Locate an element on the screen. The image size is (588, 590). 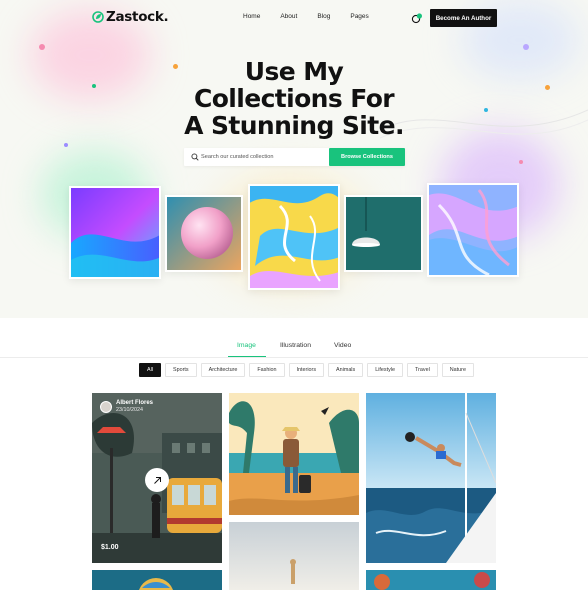
headline-line-1: Use My is located at coordinates (294, 71).